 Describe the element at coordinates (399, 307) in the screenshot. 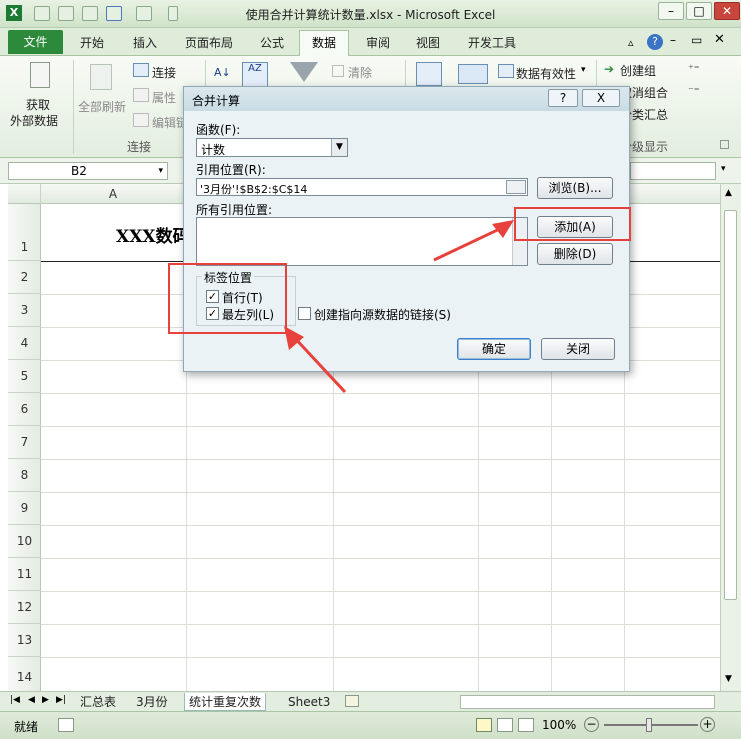

I see `annotation-arrows` at that location.